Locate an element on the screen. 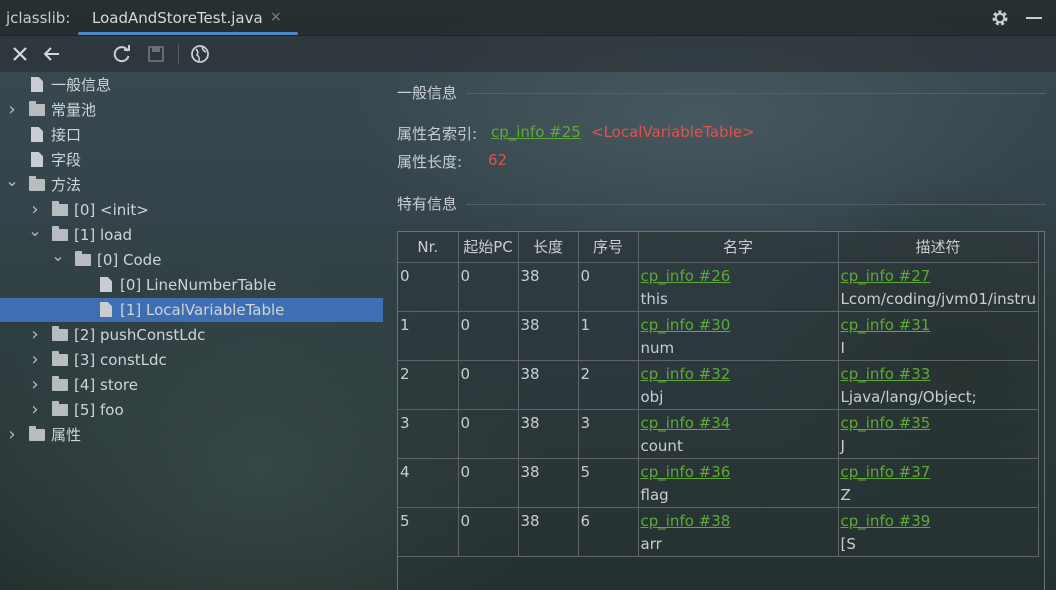  table-row: 3 0 38 3 cp_info #34 count cp_info #35 J is located at coordinates (718, 434).